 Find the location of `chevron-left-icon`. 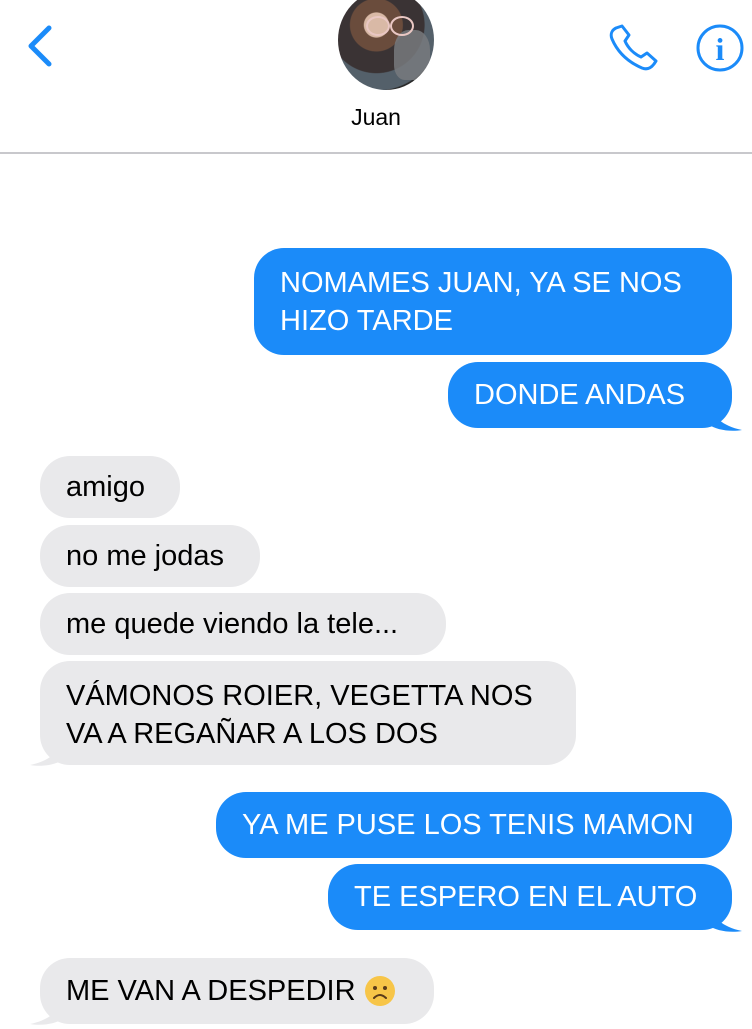

chevron-left-icon is located at coordinates (40, 46).